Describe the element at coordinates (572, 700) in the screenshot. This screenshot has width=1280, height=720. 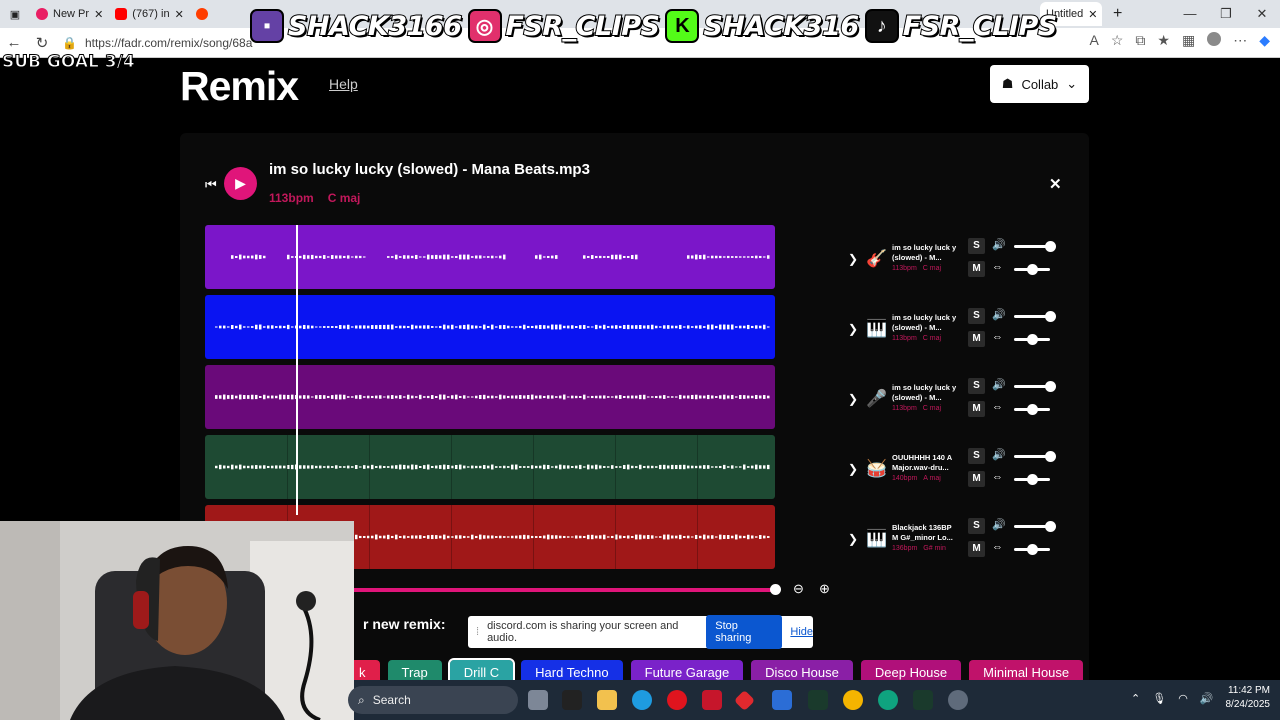
I see `epic-games-icon` at that location.